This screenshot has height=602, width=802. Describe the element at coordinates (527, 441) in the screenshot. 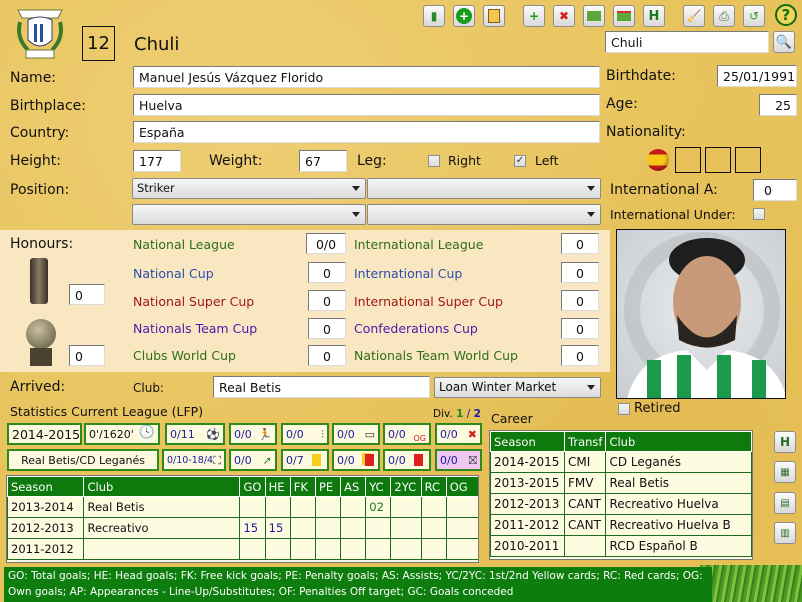

I see `col-career-season: Season` at that location.